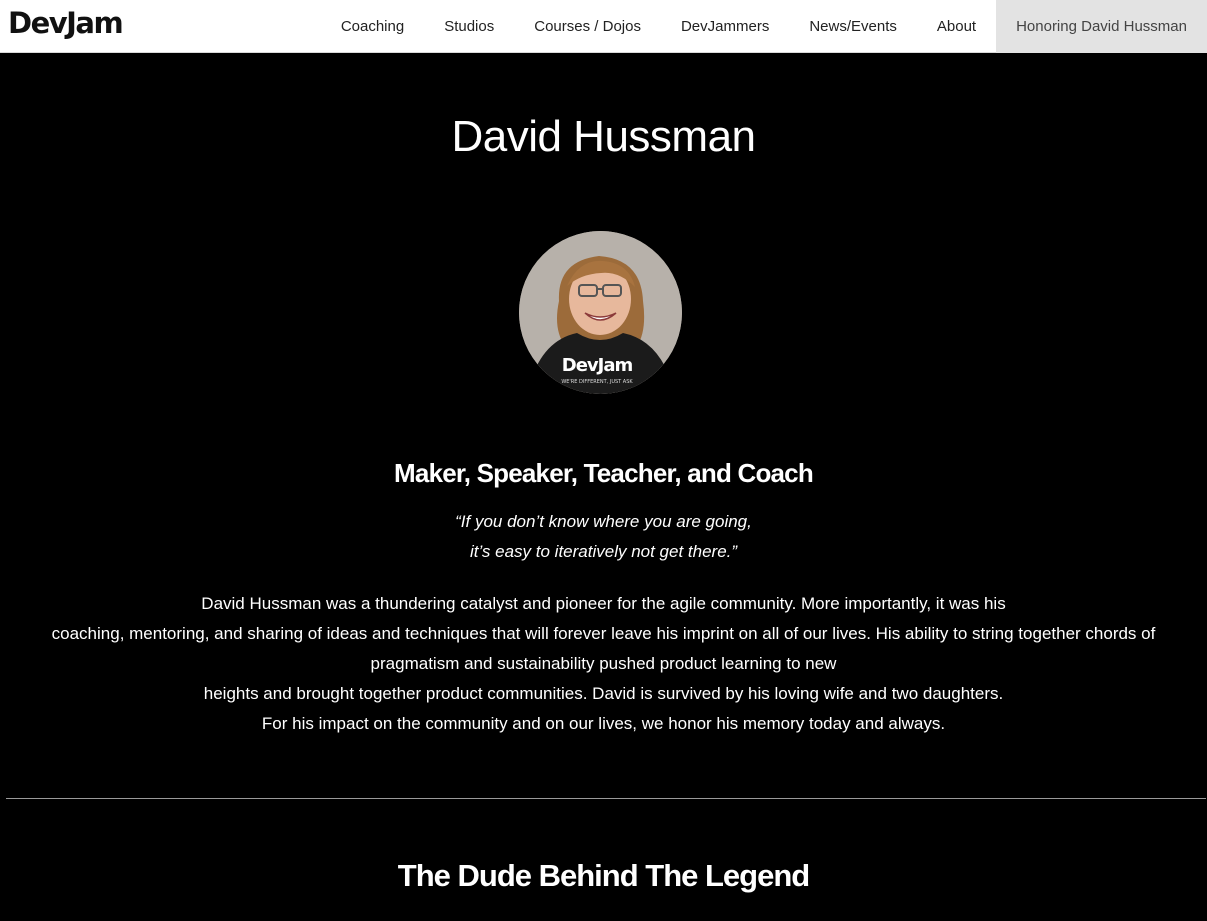 The height and width of the screenshot is (921, 1207). Describe the element at coordinates (853, 26) in the screenshot. I see `nav-item-news-events: News/Events` at that location.